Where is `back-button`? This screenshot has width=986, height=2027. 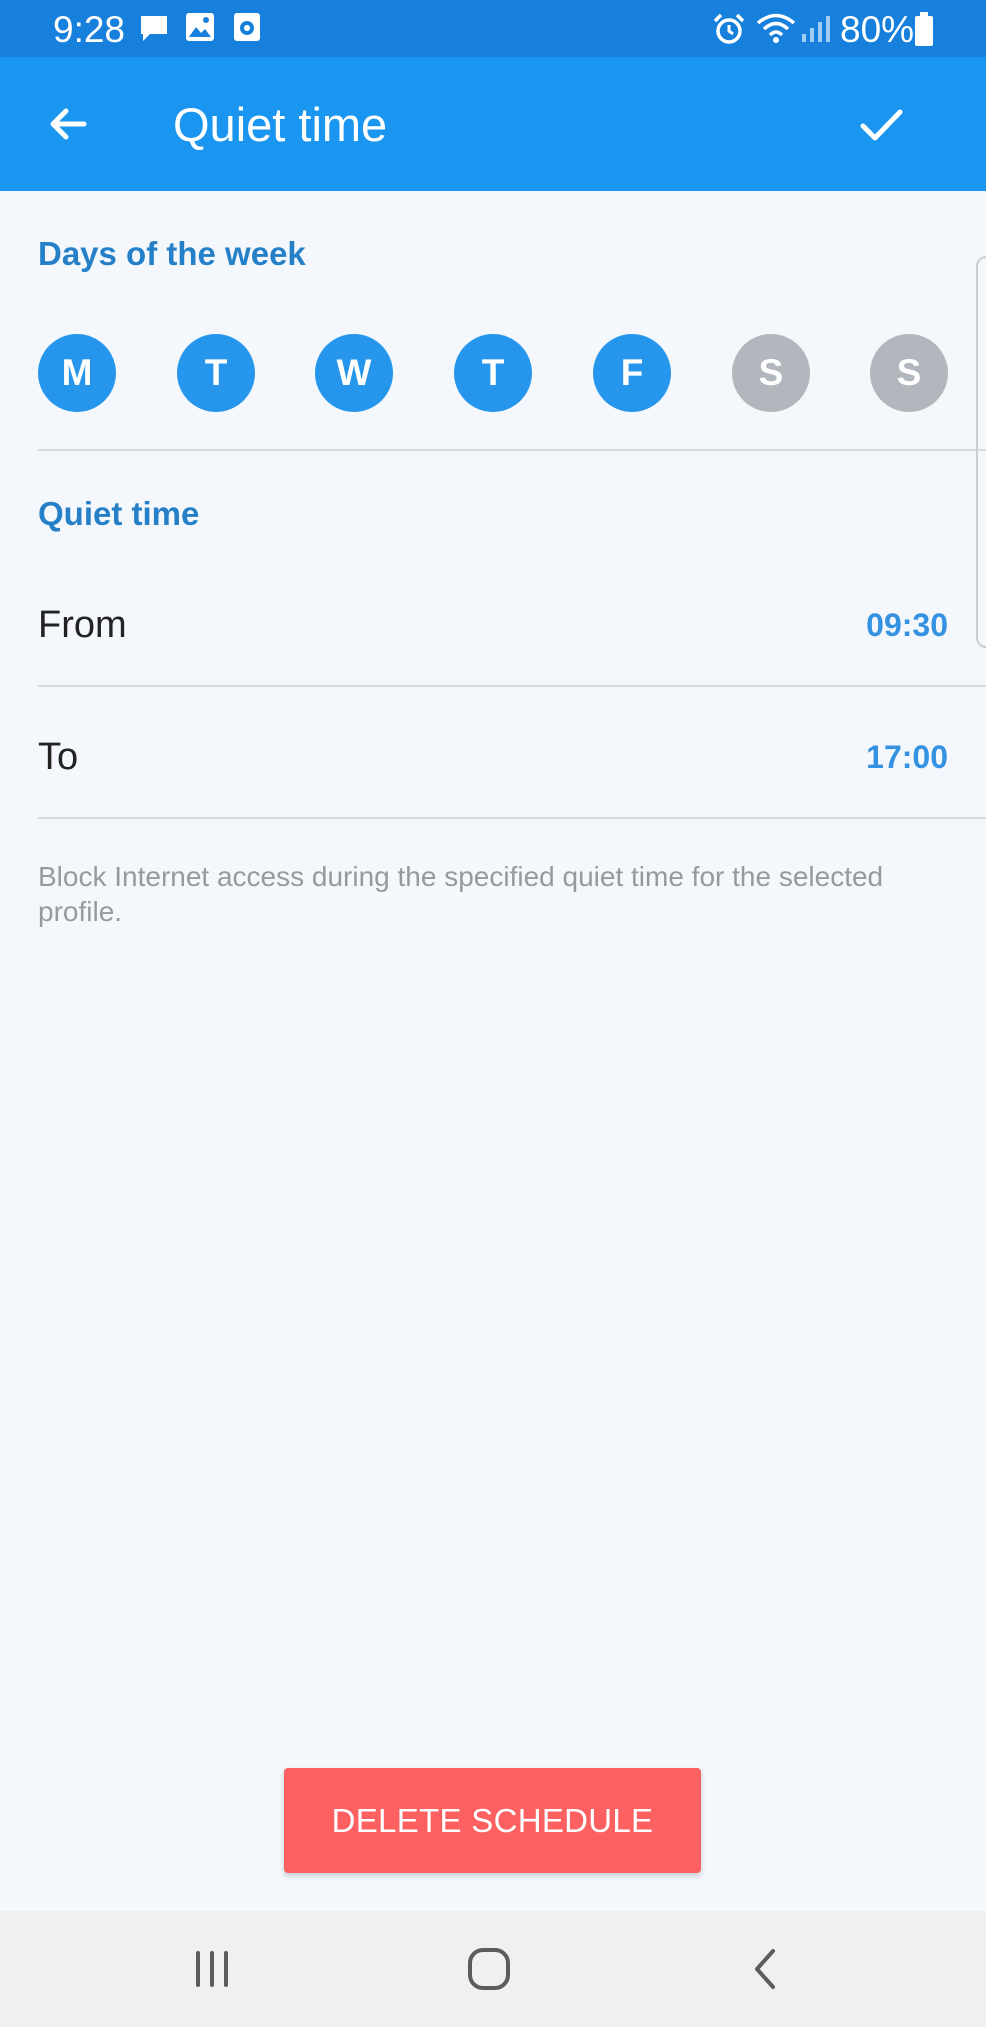
back-button is located at coordinates (68, 124).